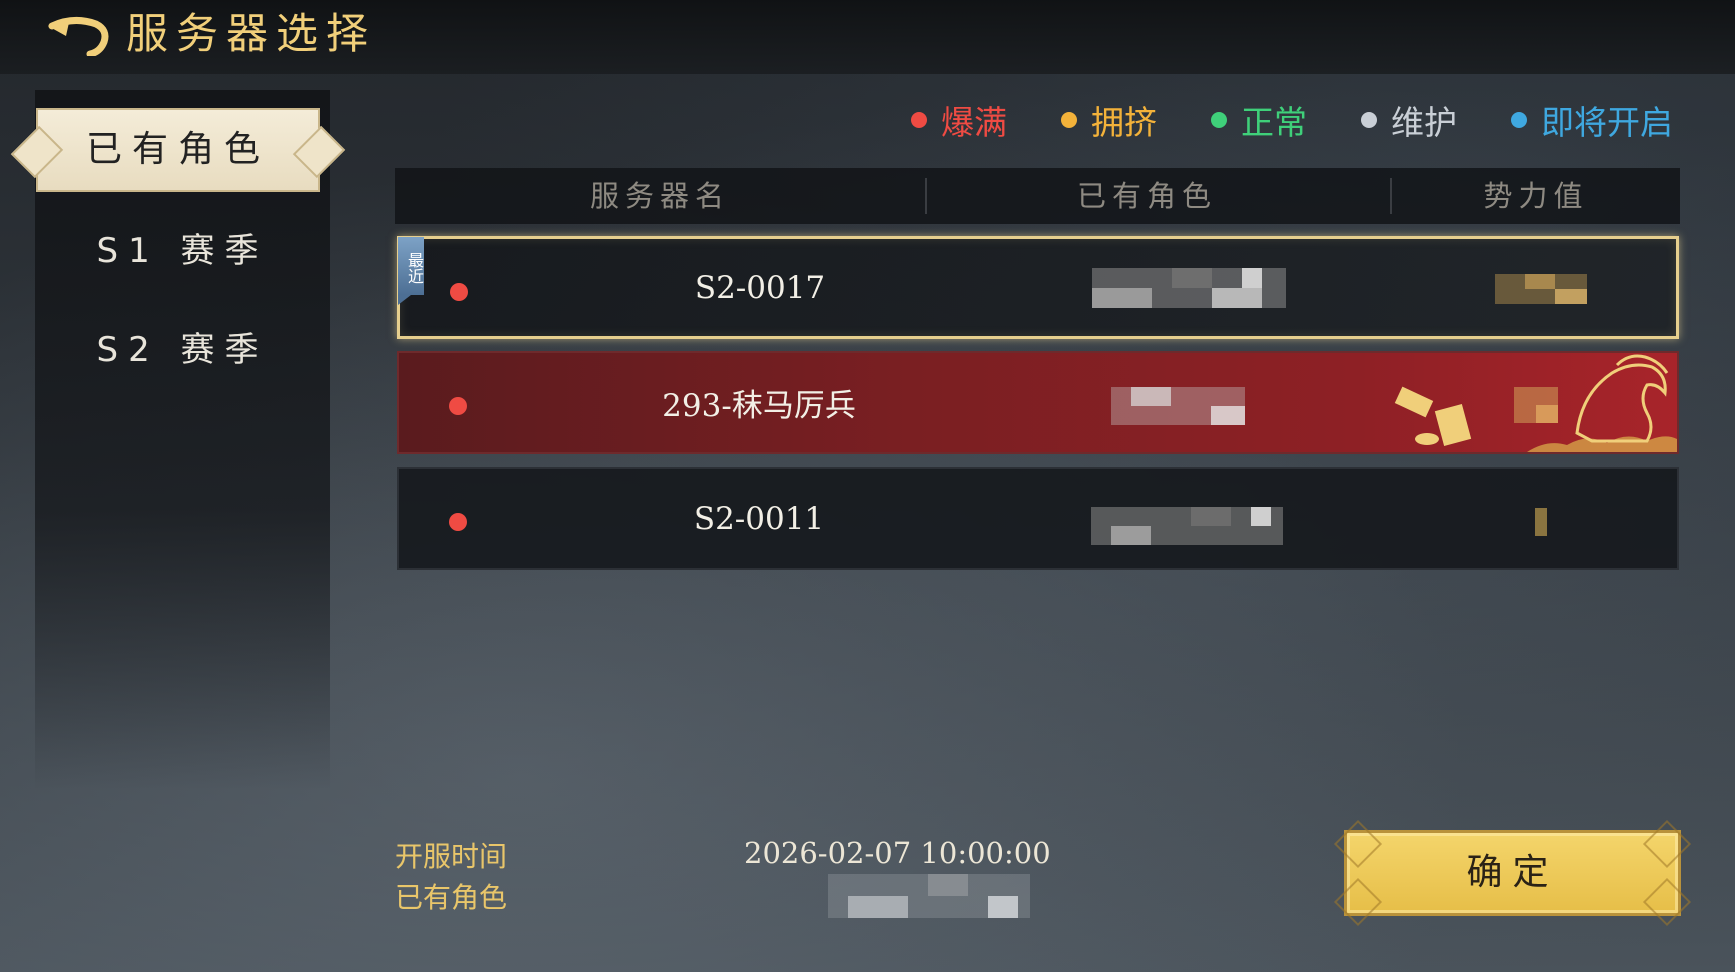 Image resolution: width=1735 pixels, height=972 pixels. Describe the element at coordinates (1146, 196) in the screenshot. I see `column-roles: 已有角色` at that location.